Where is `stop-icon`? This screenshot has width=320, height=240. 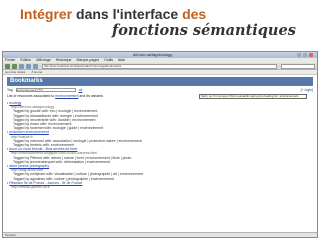
stop-icon is located at coordinates (28, 66).